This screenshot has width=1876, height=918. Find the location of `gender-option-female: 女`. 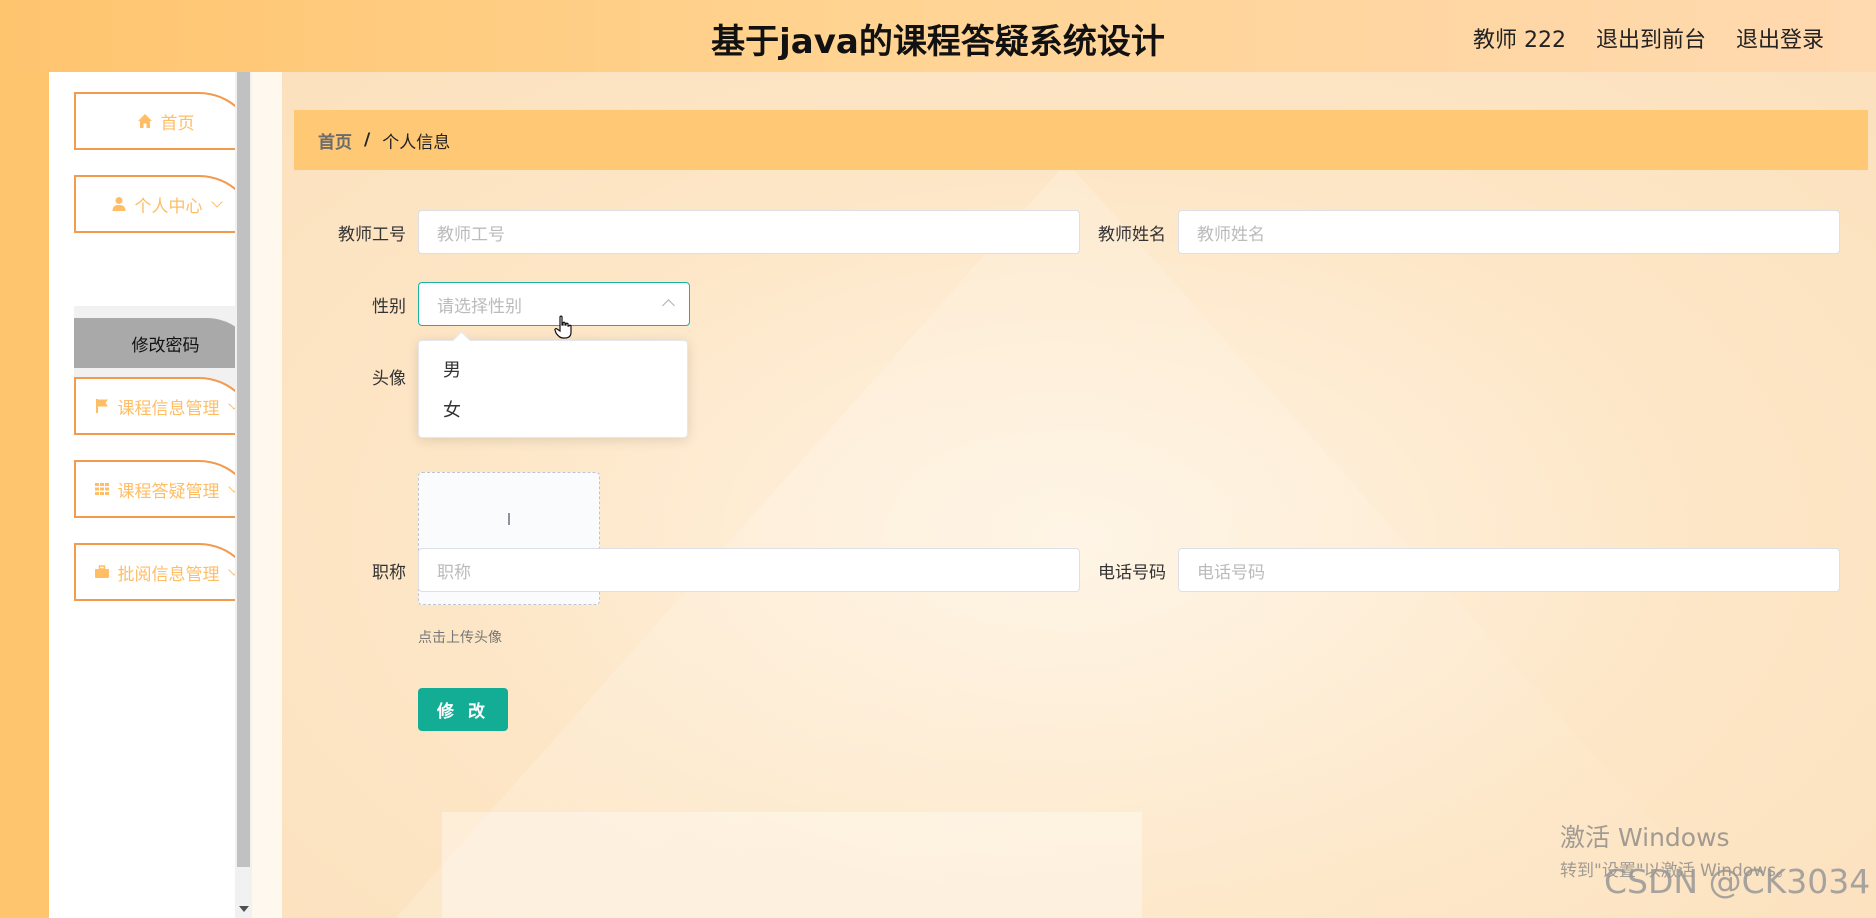

gender-option-female: 女 is located at coordinates (553, 411).